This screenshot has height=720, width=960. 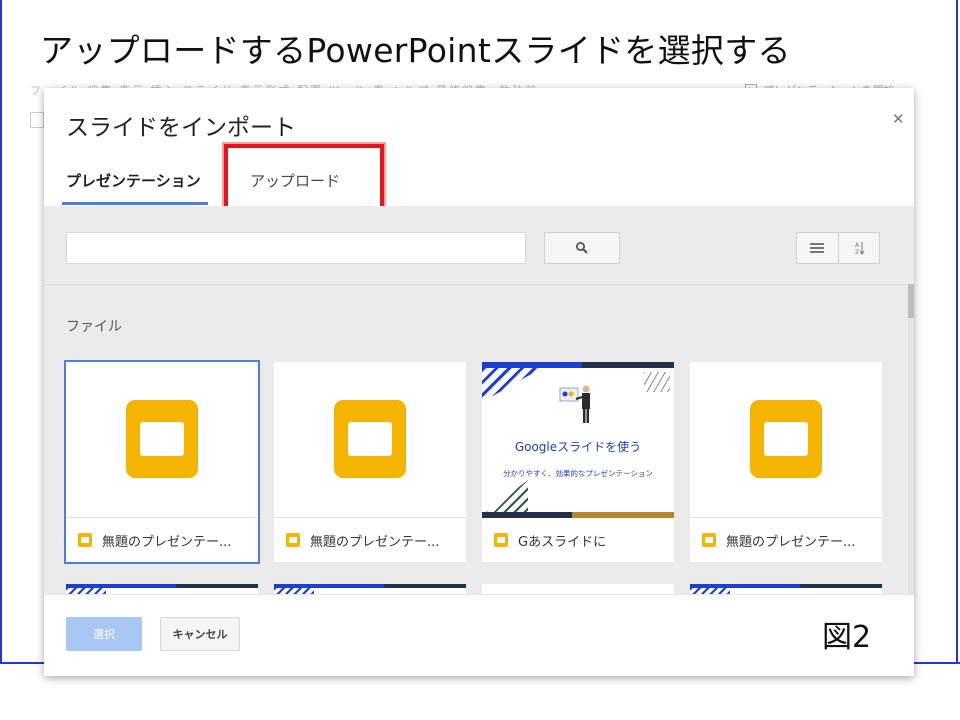 I want to click on active-tab-indicator, so click(x=135, y=203).